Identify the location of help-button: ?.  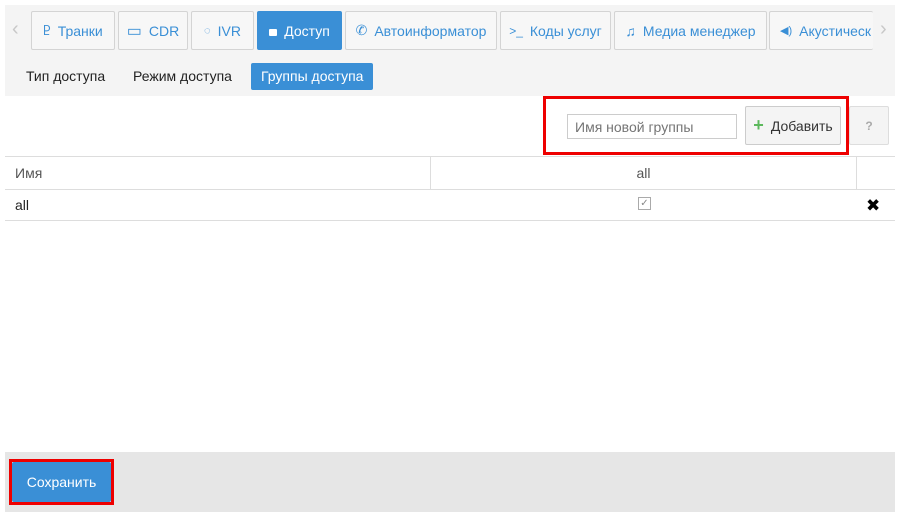
(869, 125).